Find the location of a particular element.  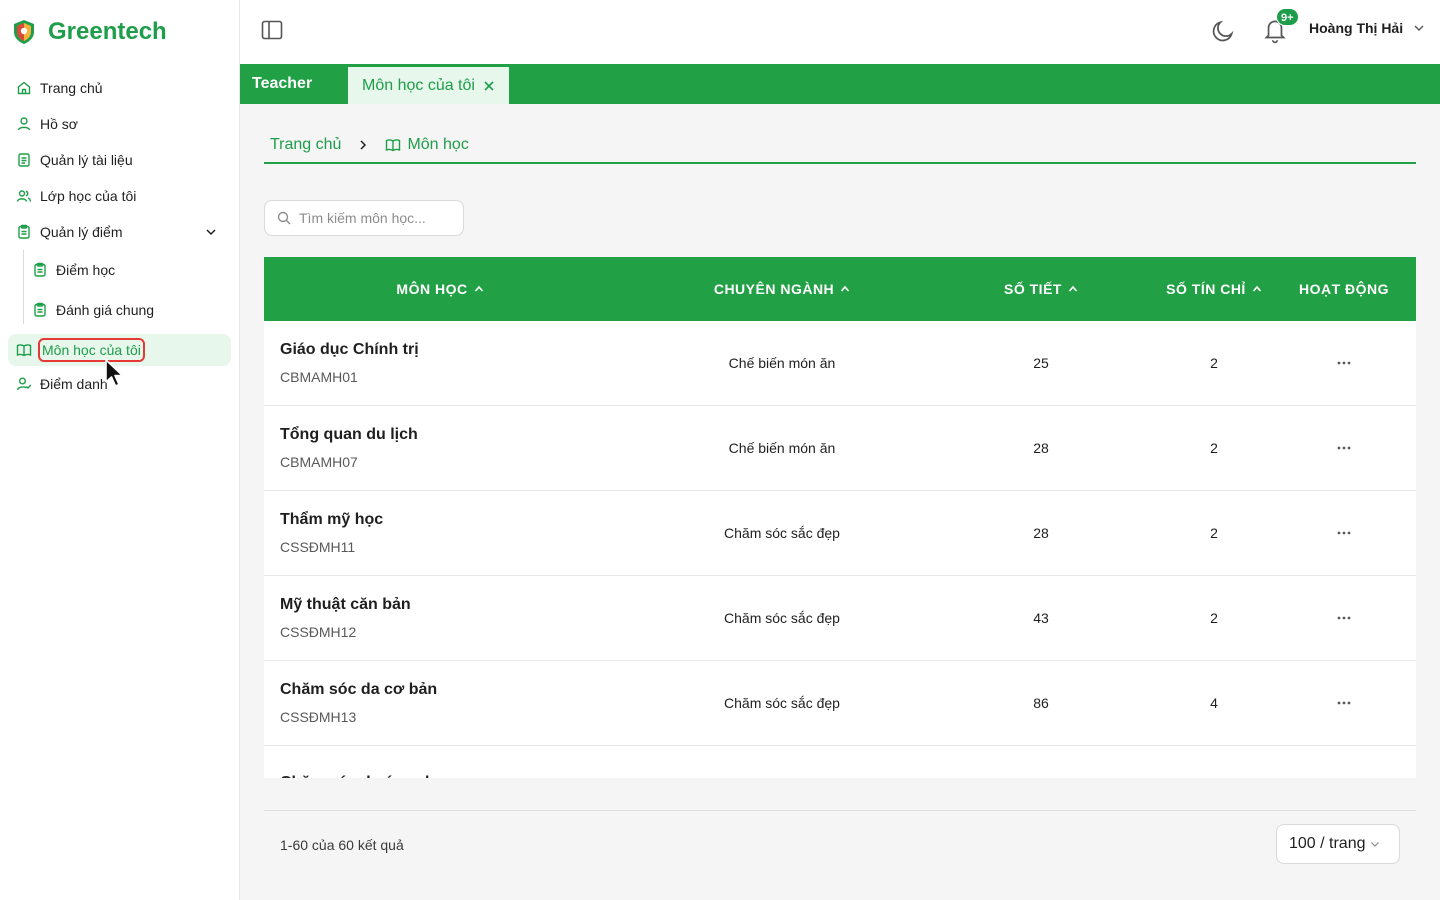

shield-logo-icon is located at coordinates (24, 32).